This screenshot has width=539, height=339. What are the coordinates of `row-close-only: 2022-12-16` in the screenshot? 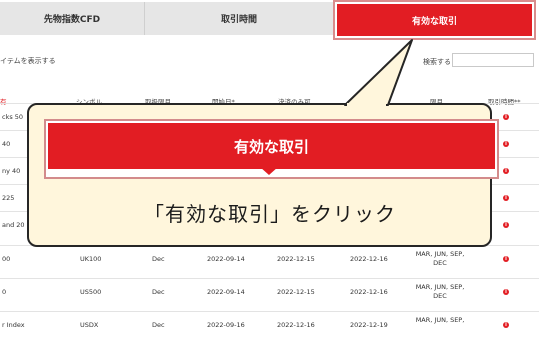 It's located at (296, 325).